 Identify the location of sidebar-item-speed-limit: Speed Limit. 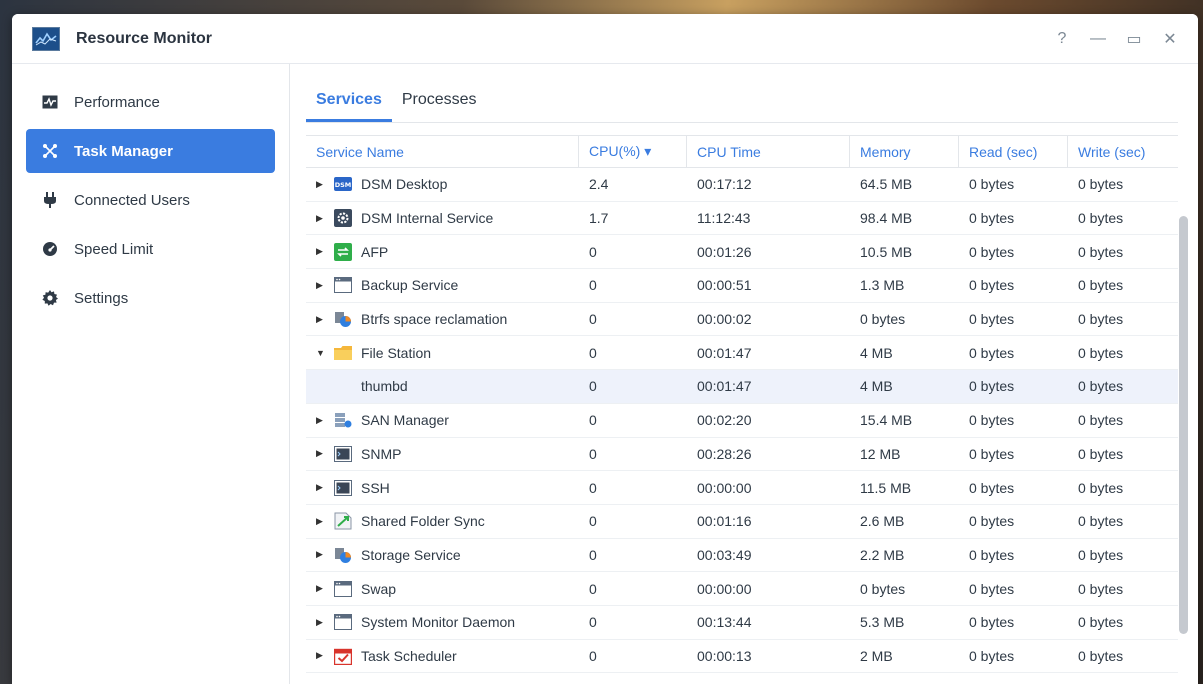
(150, 249).